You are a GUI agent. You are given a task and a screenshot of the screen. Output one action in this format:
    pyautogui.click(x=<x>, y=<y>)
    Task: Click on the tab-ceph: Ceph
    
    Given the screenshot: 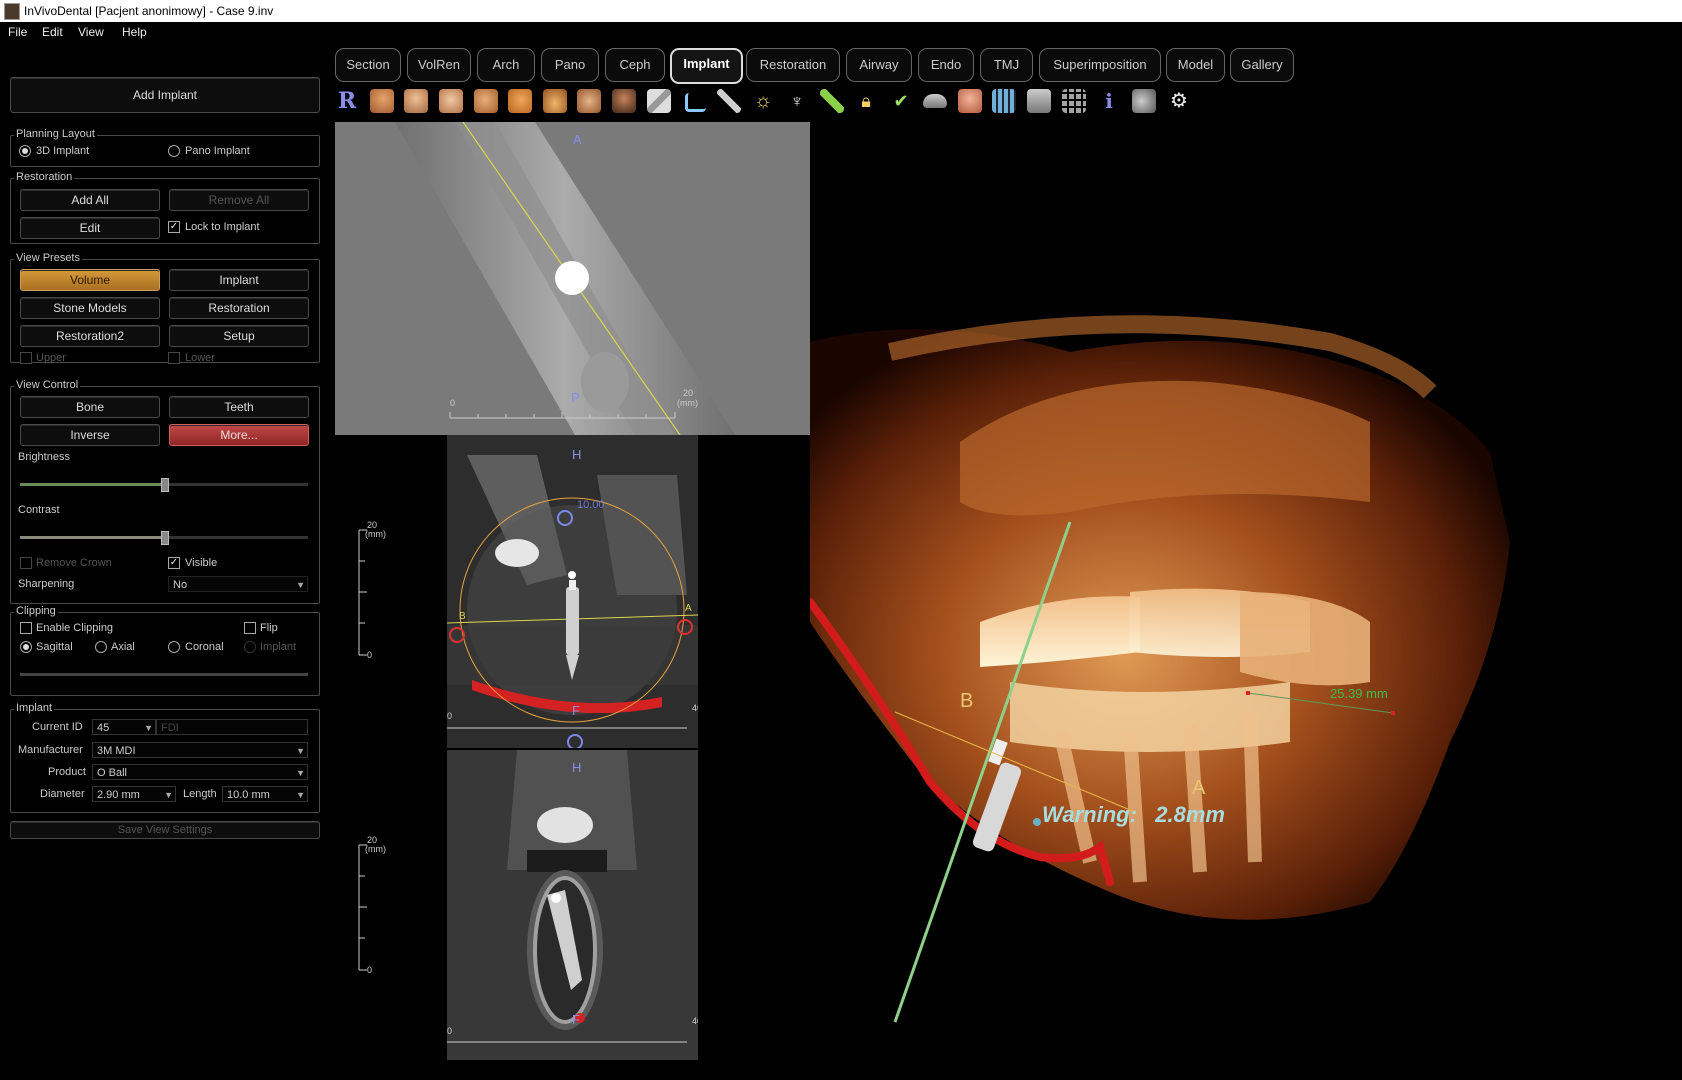 What is the action you would take?
    pyautogui.click(x=635, y=65)
    